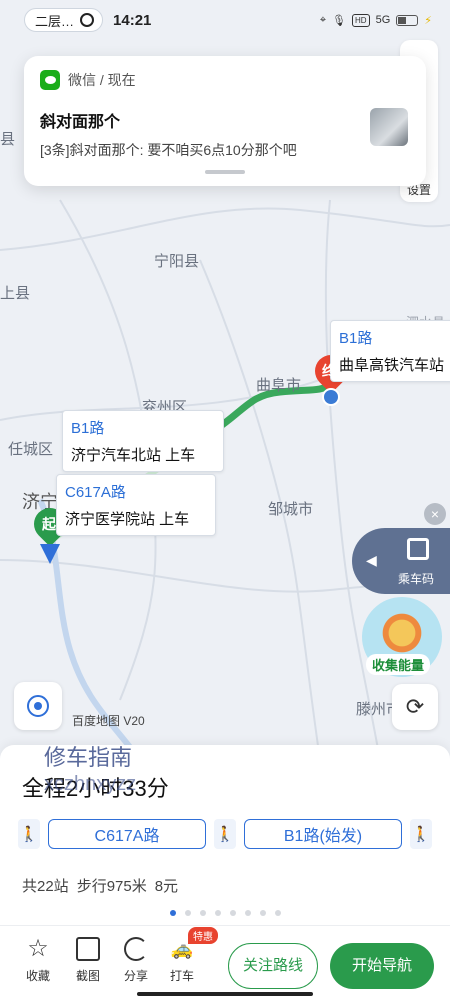 This screenshot has width=450, height=1000. I want to click on promo-badge: 特惠, so click(203, 935).